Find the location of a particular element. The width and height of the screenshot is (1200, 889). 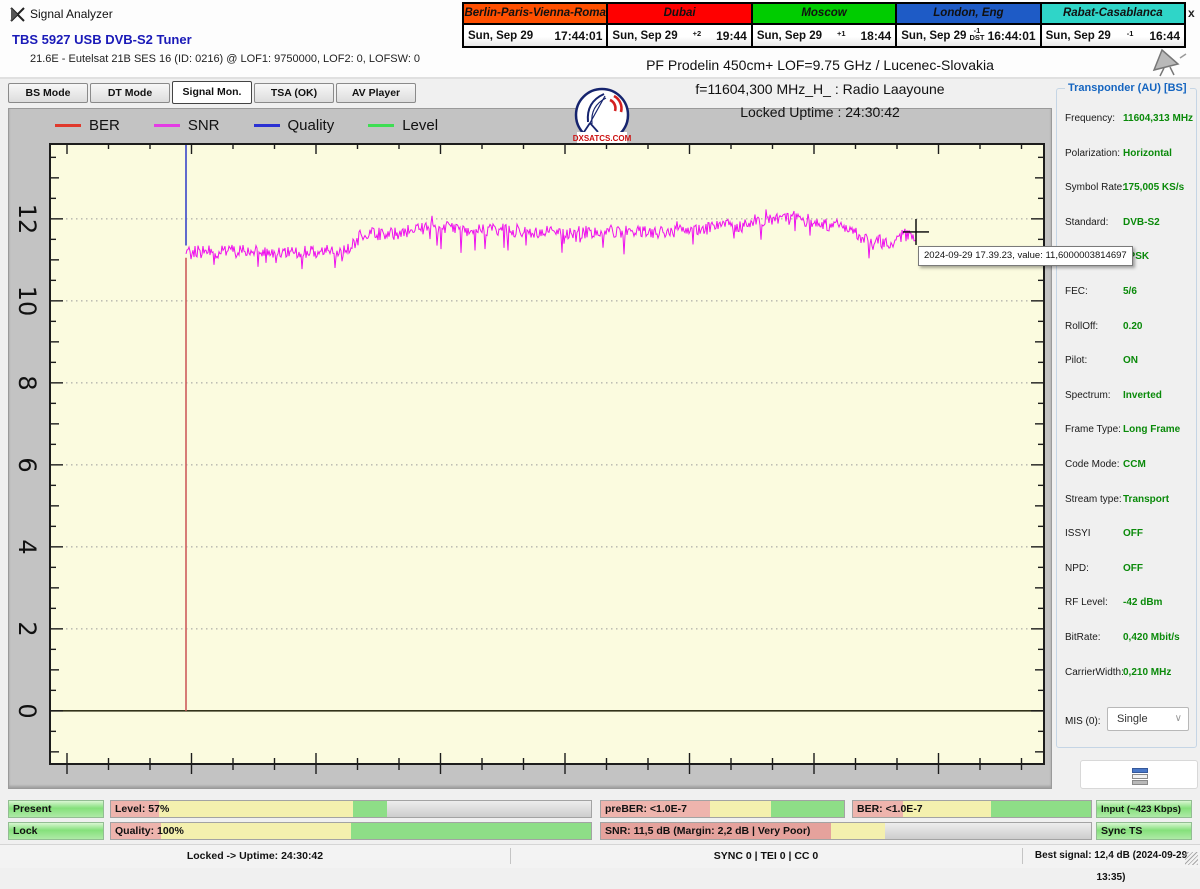

clock-time-row: Sun, Sep 29 +2 19:44 is located at coordinates (679, 35).